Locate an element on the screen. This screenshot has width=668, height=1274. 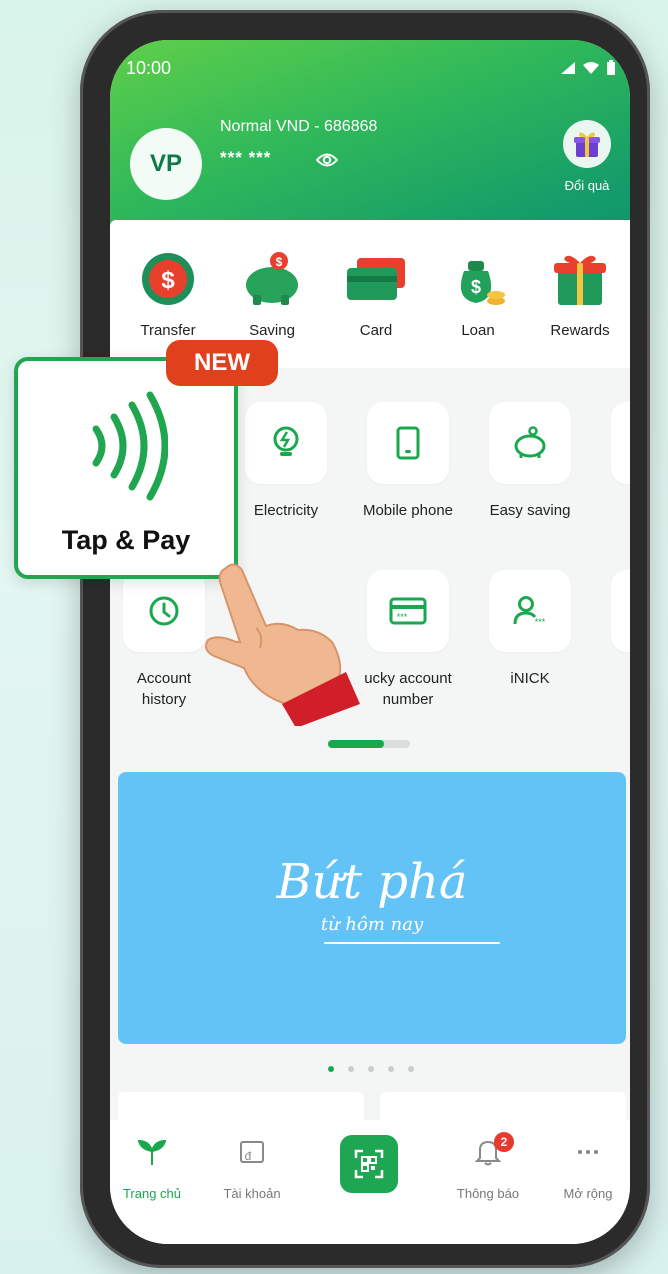
nav-label: Thông báo is located at coordinates (488, 1193).